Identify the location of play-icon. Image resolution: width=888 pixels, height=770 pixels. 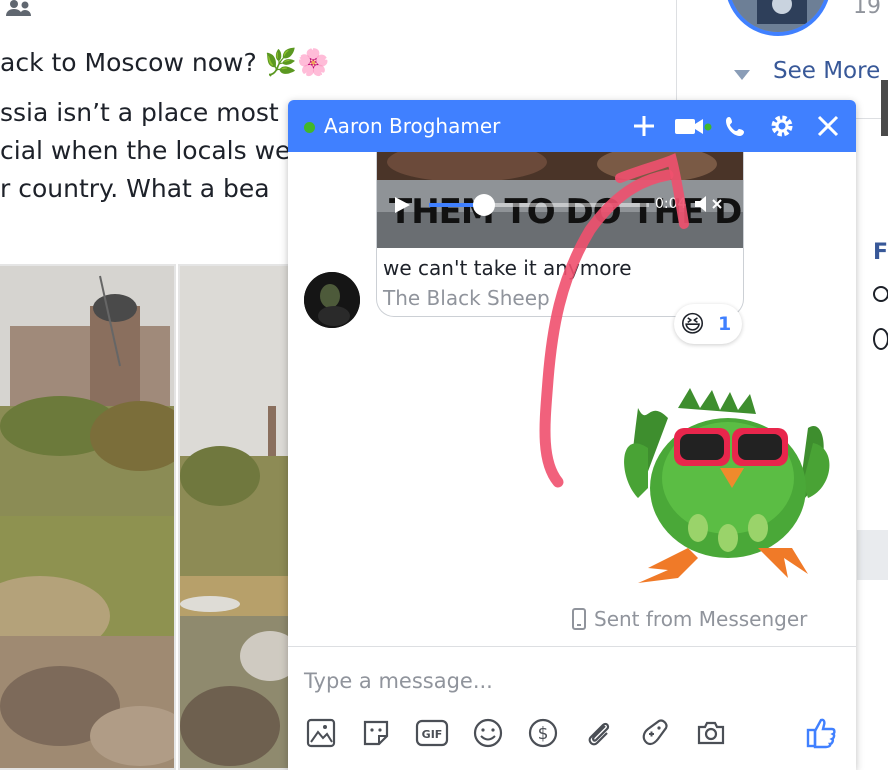
(402, 205).